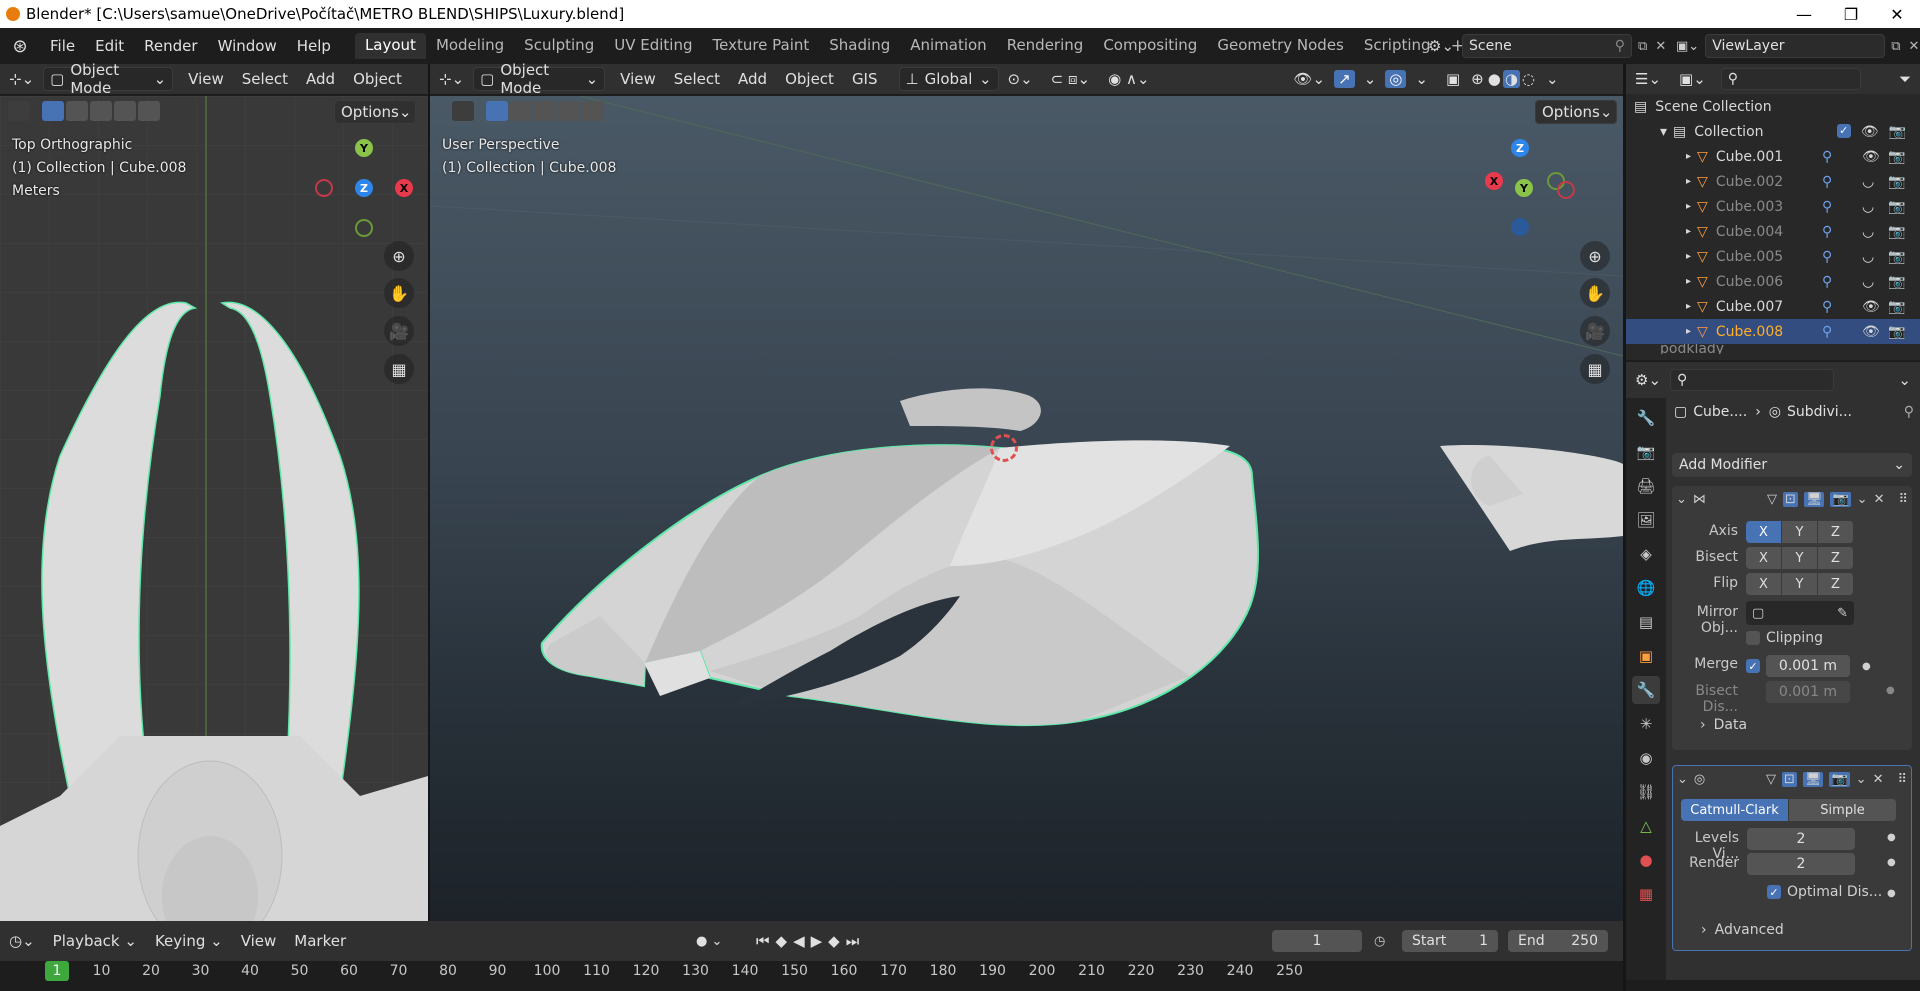 This screenshot has height=991, width=1920. What do you see at coordinates (1774, 892) in the screenshot?
I see `optimal-display-checkbox: ✓` at bounding box center [1774, 892].